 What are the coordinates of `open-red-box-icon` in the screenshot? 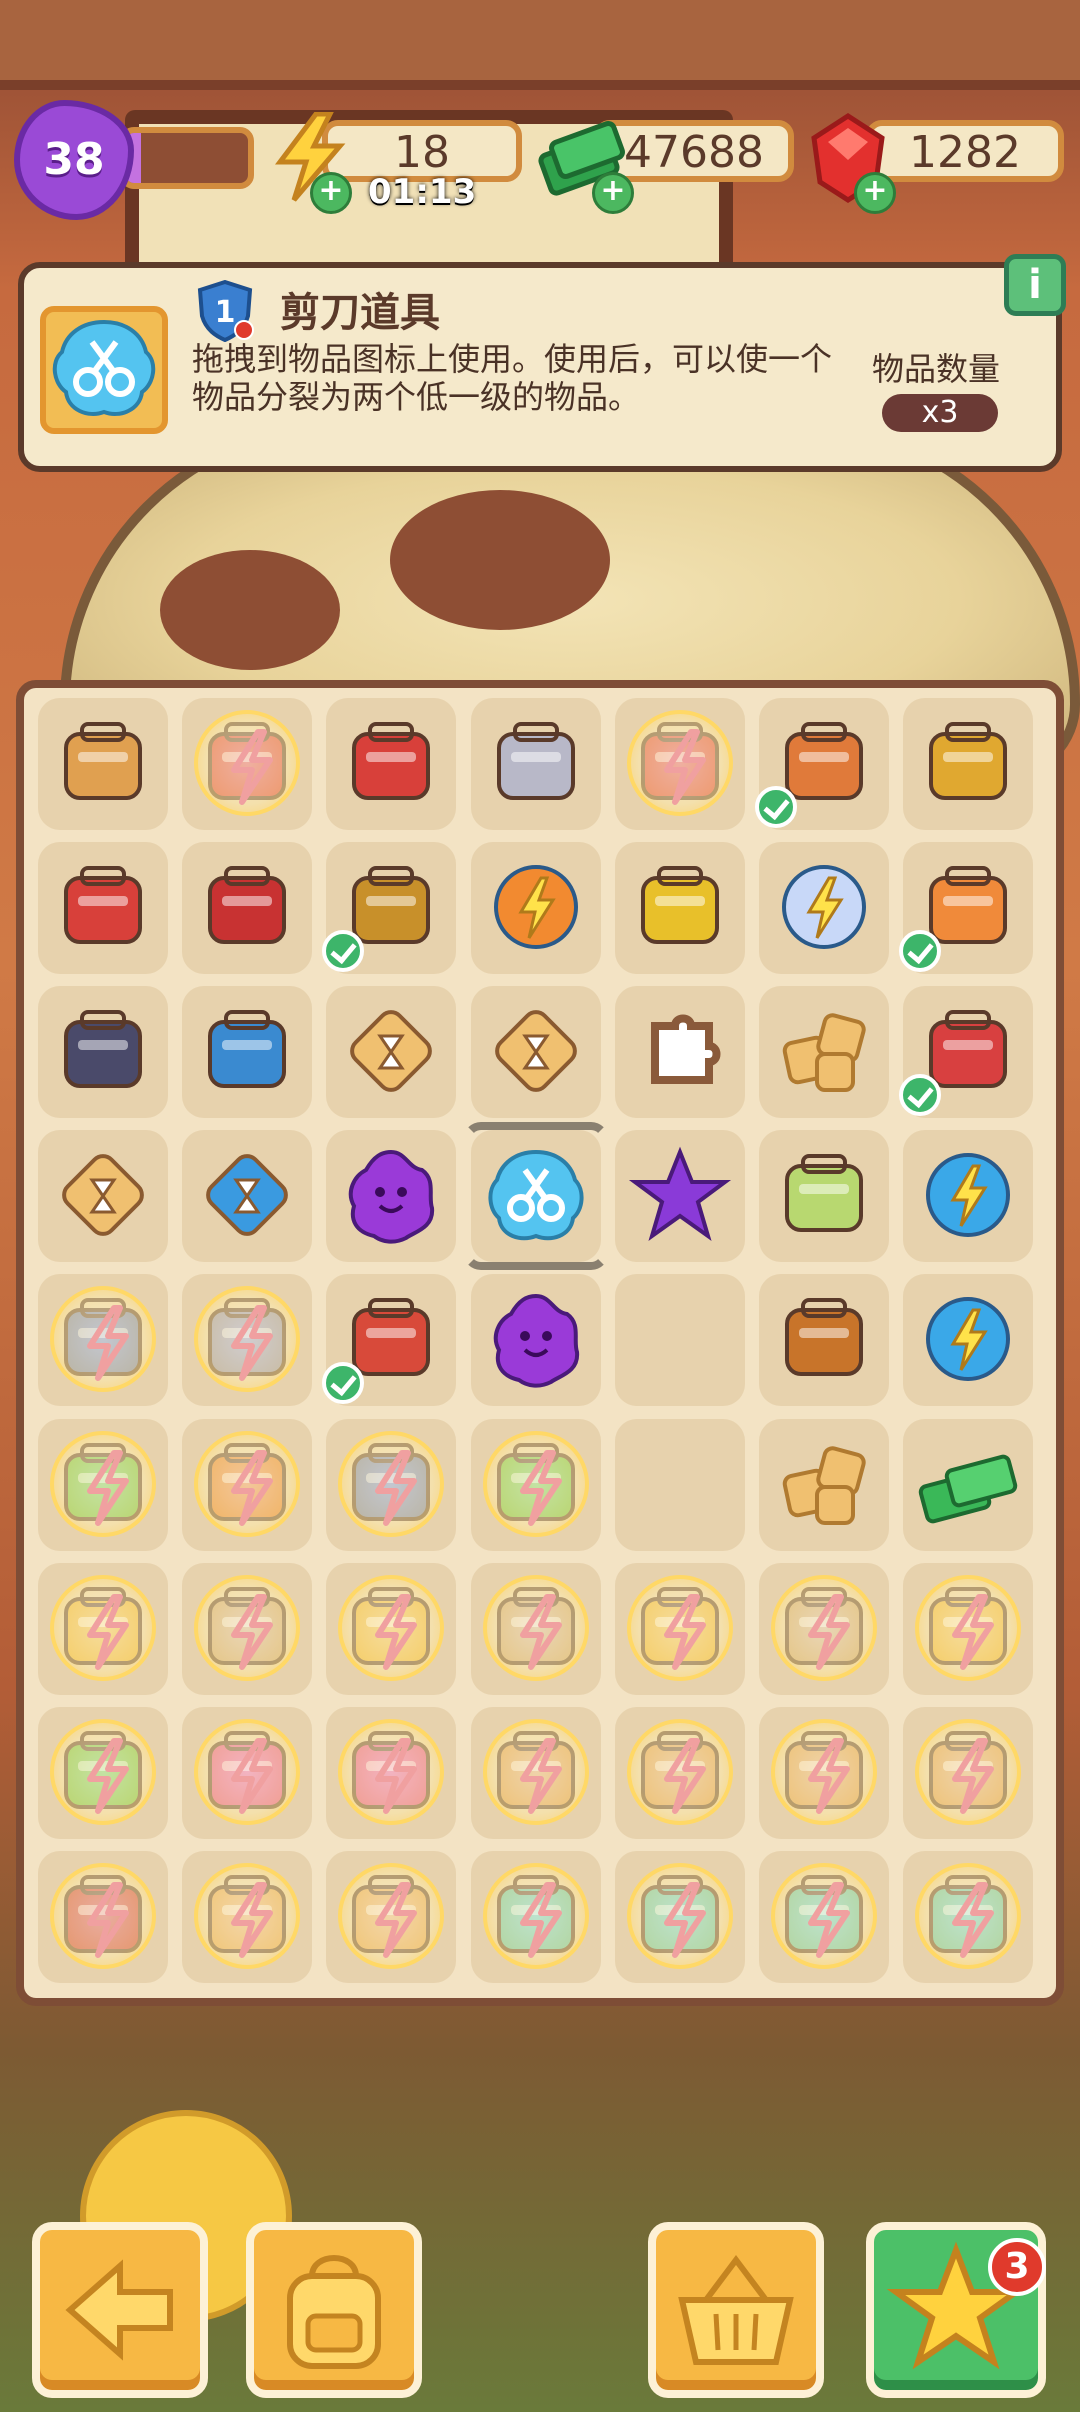 It's located at (103, 908).